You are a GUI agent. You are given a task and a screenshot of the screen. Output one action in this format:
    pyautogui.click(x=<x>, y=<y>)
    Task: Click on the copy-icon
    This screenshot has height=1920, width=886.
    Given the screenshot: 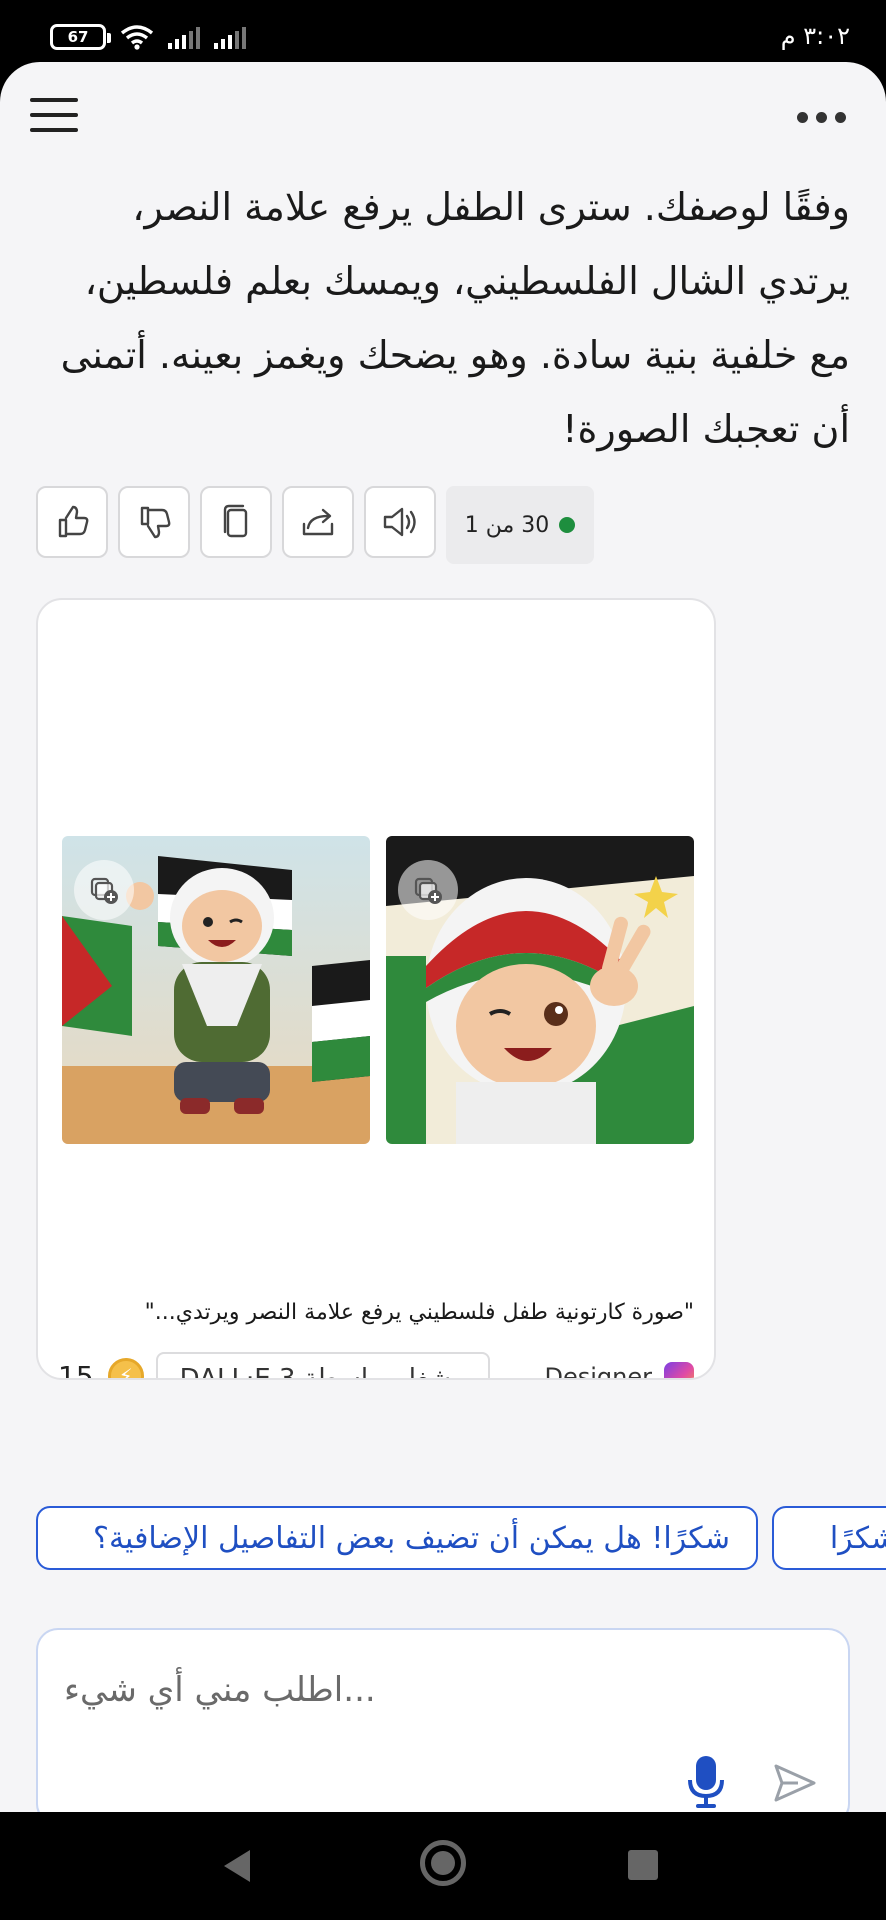 What is the action you would take?
    pyautogui.click(x=235, y=521)
    